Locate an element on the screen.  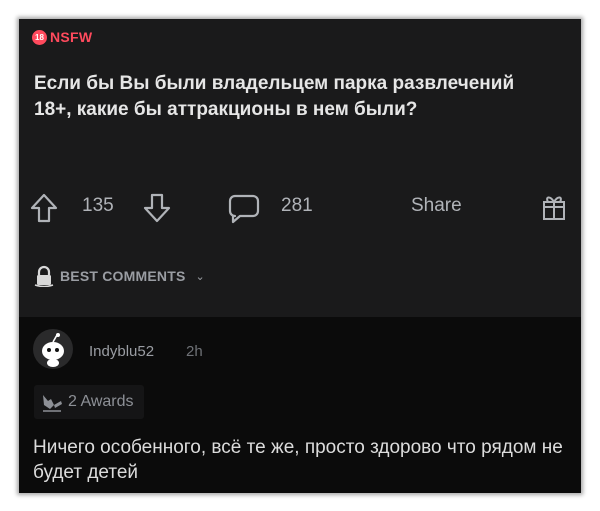
share-label: Share is located at coordinates (436, 205).